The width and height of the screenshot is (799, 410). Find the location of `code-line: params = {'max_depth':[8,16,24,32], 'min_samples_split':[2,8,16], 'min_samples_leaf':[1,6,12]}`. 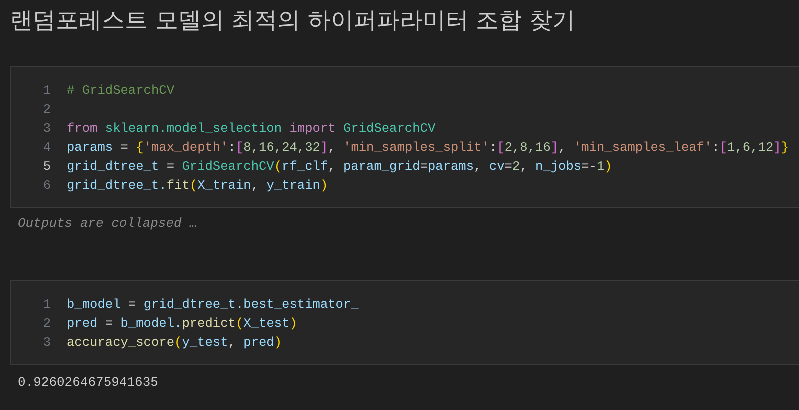

code-line: params = {'max_depth':[8,16,24,32], 'min_samples_split':[2,8,16], 'min_samples_leaf':[1,6,12]} is located at coordinates (428, 148).